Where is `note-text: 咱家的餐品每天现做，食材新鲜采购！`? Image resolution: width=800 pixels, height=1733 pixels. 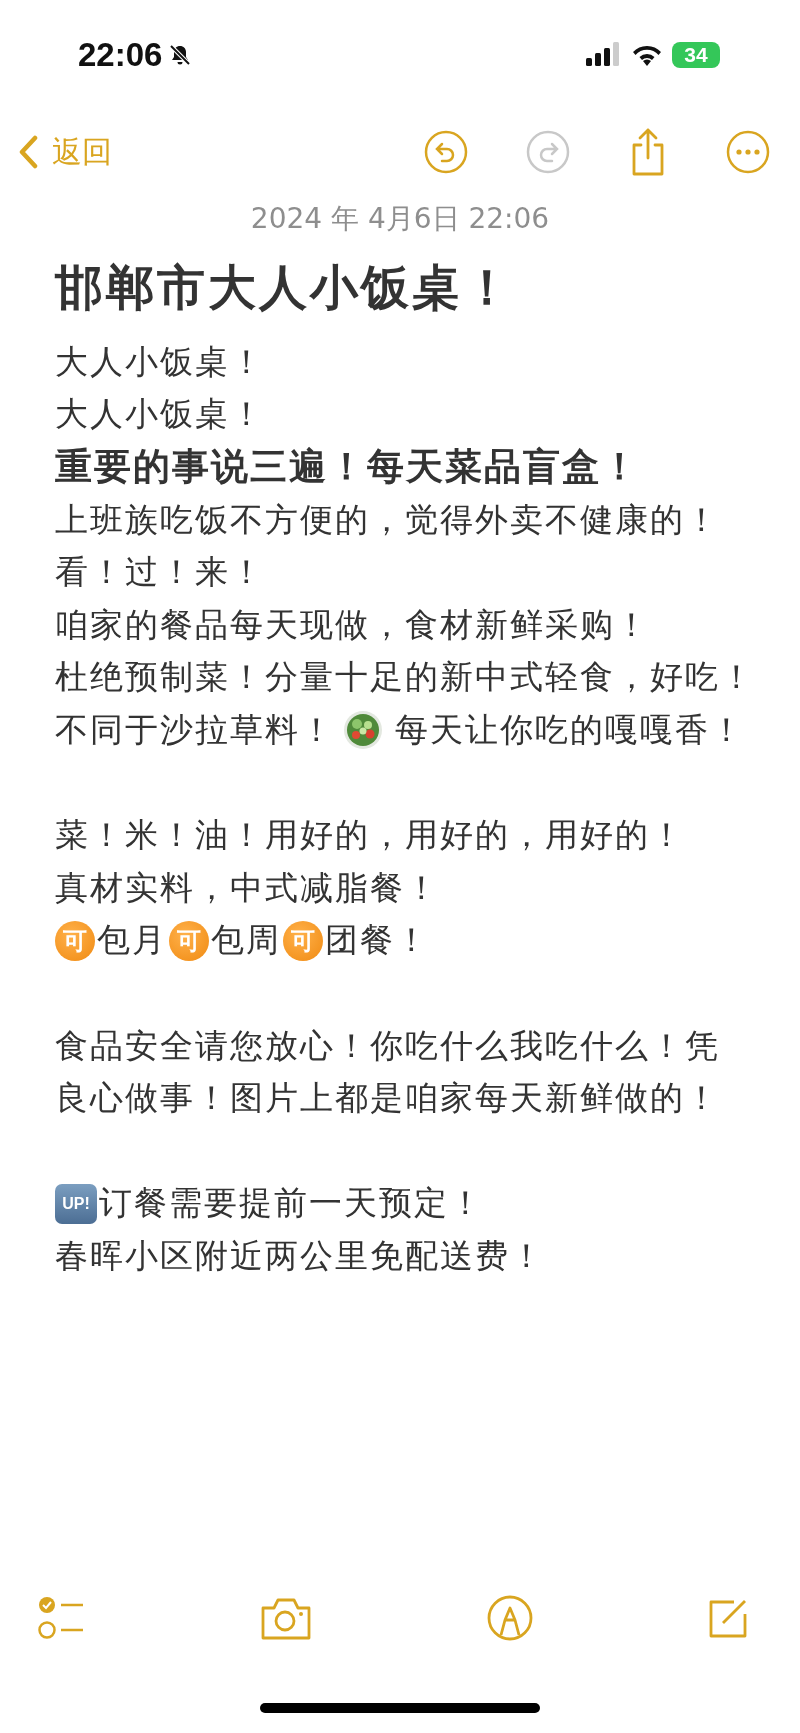
note-text: 咱家的餐品每天现做，食材新鲜采购！ is located at coordinates (352, 624).